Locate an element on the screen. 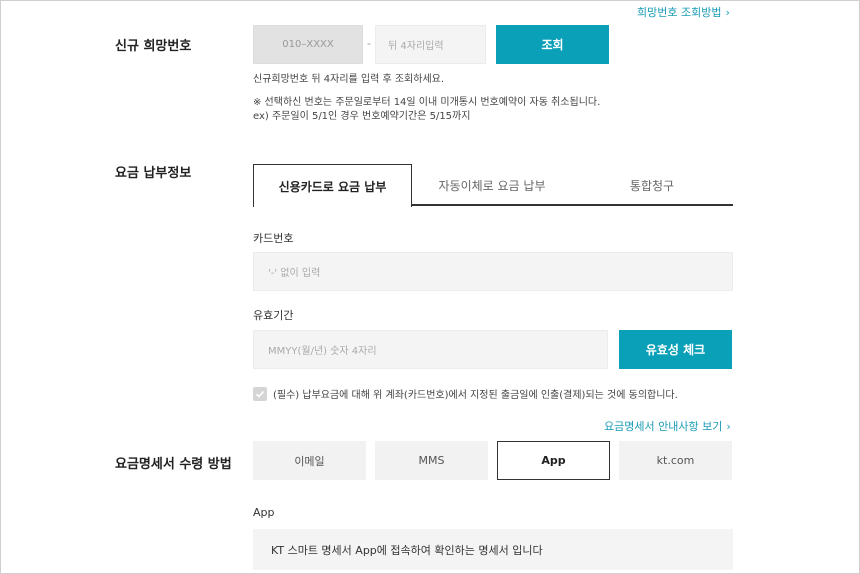 The image size is (860, 574). consent-checkbox is located at coordinates (260, 393).